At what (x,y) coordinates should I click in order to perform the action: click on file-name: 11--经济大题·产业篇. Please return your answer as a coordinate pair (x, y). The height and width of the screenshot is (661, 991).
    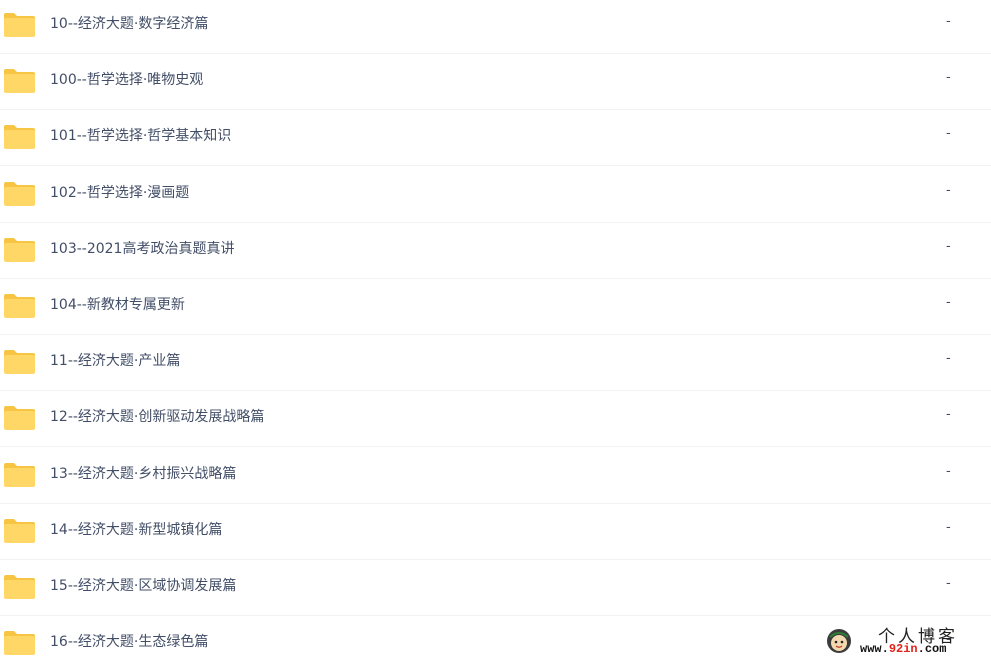
    Looking at the image, I should click on (115, 361).